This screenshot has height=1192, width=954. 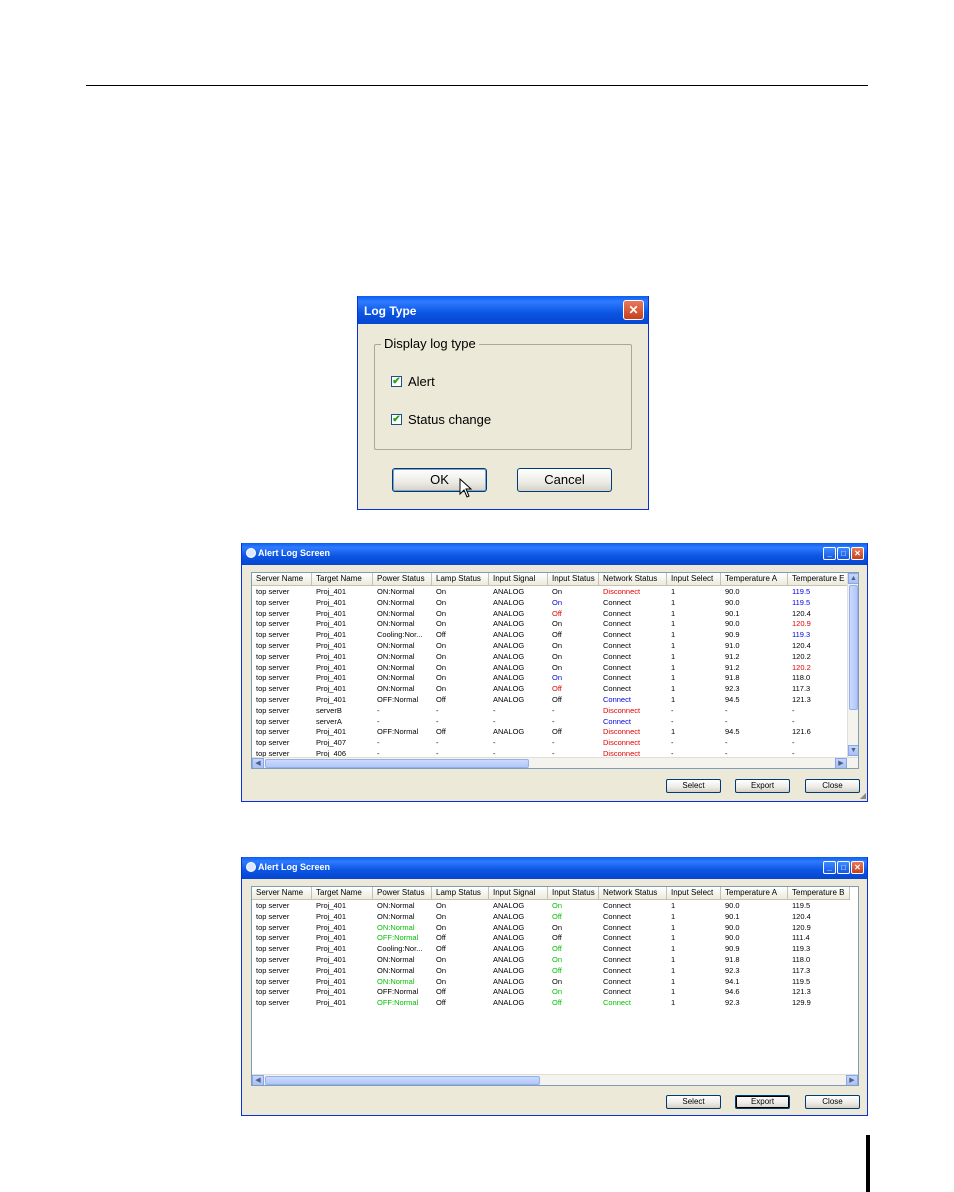 I want to click on table-cell: Off, so click(x=557, y=635).